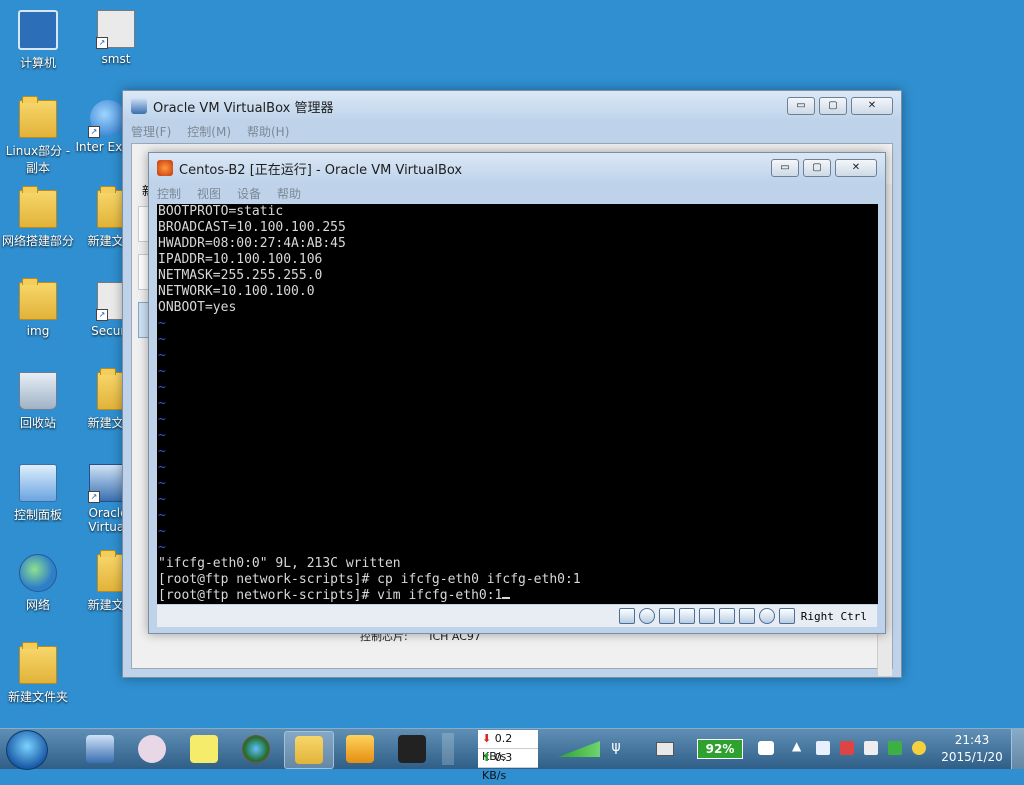 The image size is (1024, 785). I want to click on security-shield-icon, so click(895, 748).